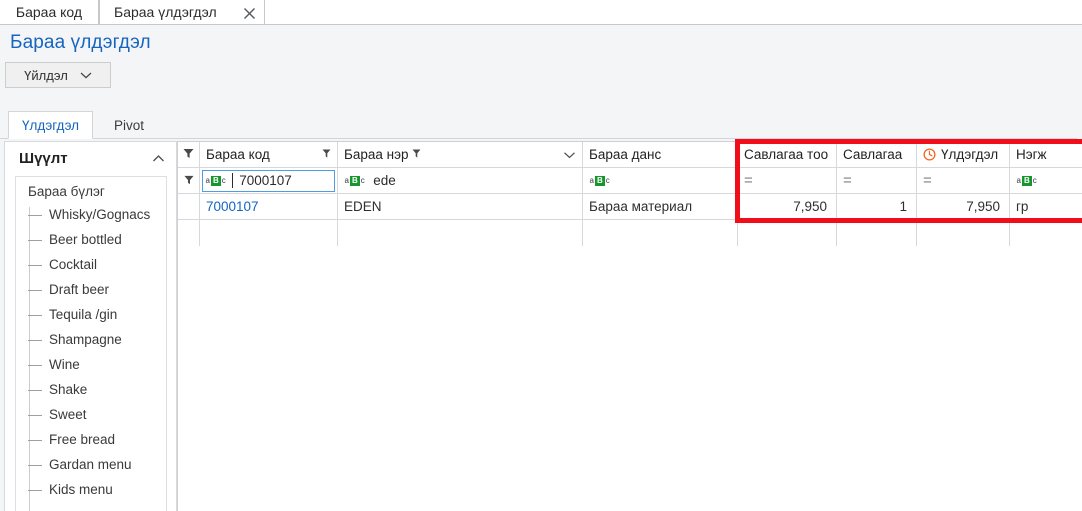  I want to click on filter-cell-savlagaa: =, so click(877, 181).